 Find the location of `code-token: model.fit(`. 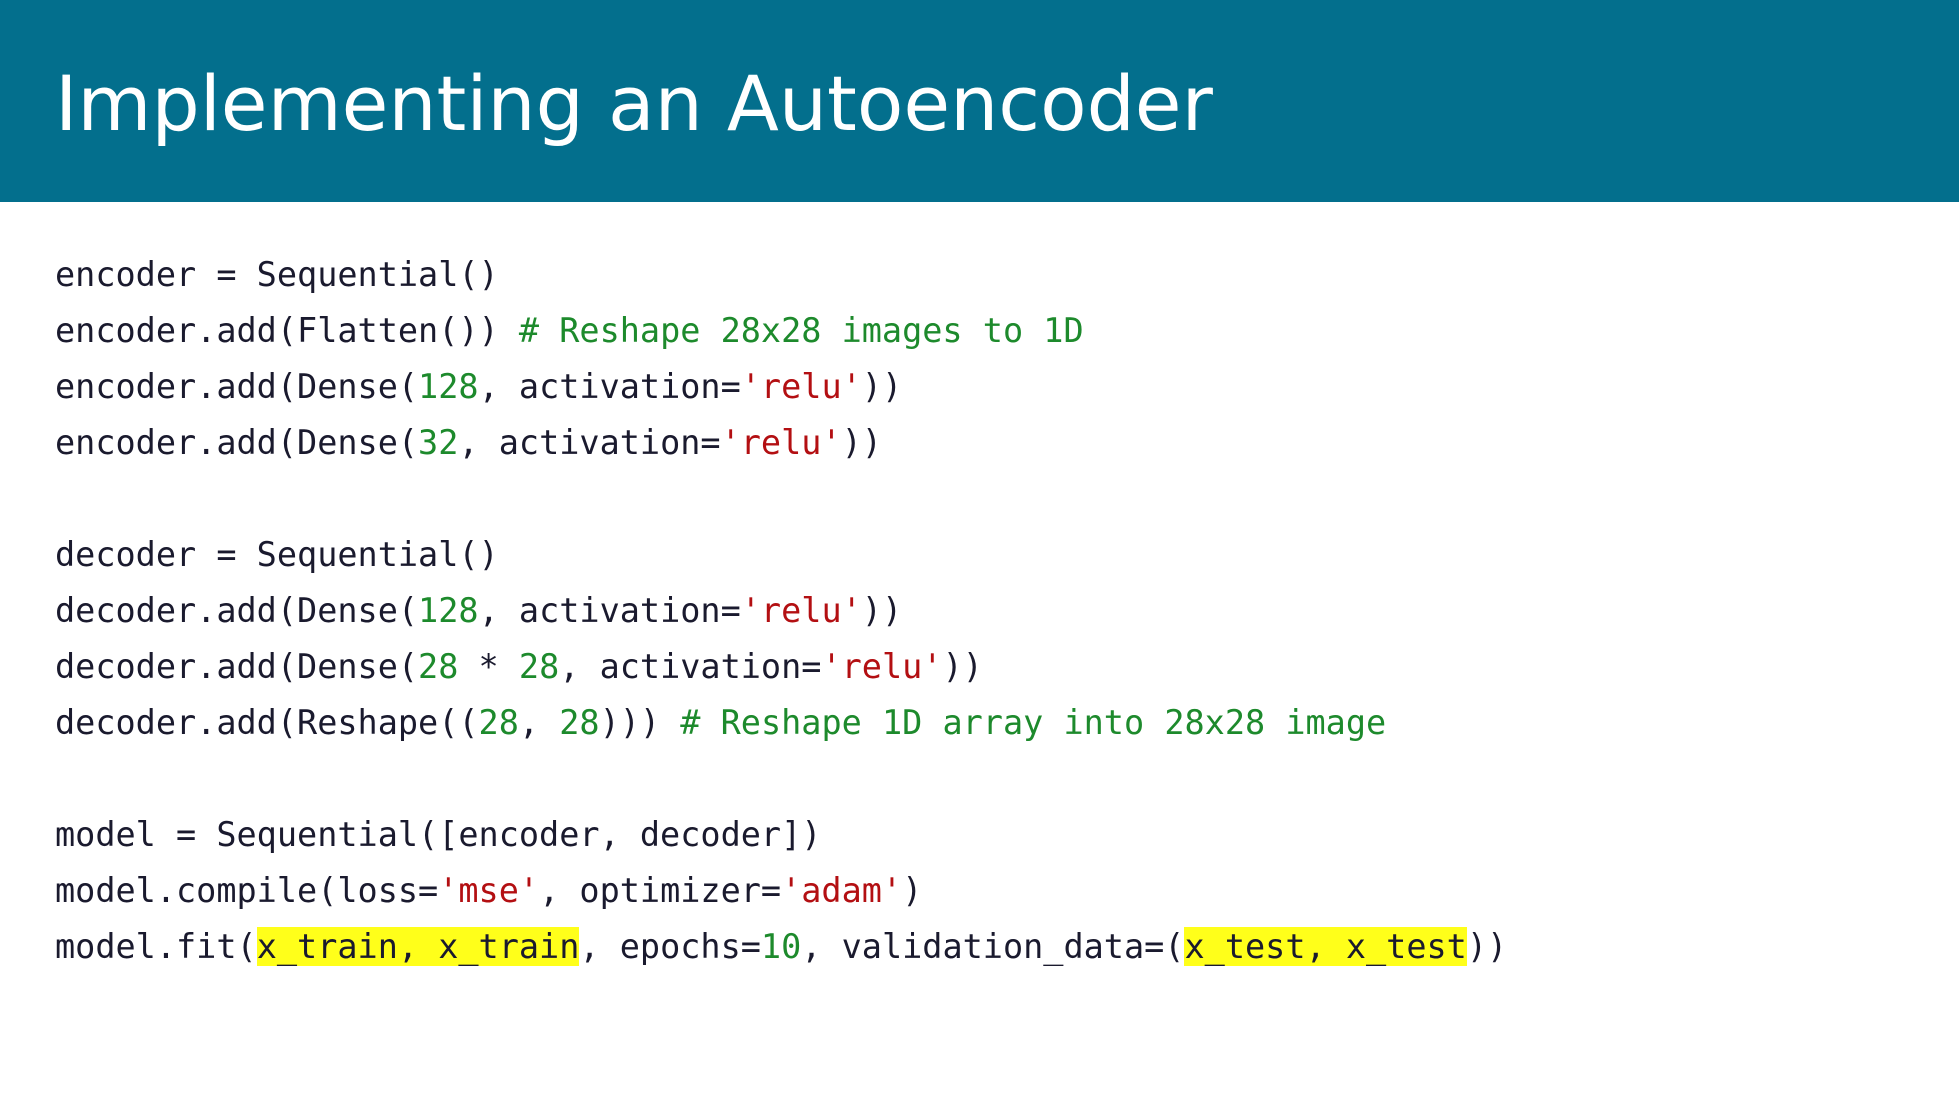

code-token: model.fit( is located at coordinates (156, 946).